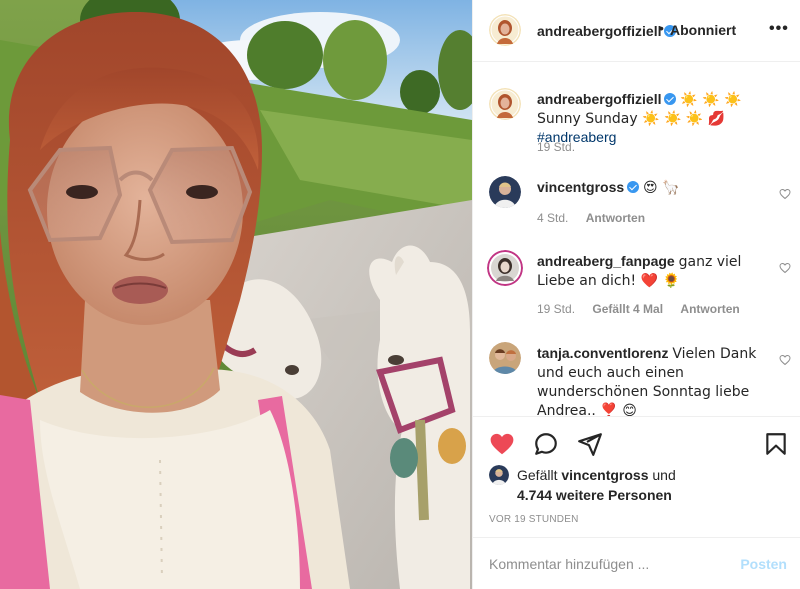 This screenshot has width=800, height=589. What do you see at coordinates (627, 309) in the screenshot?
I see `comment-likes: Gefällt 4 Mal` at bounding box center [627, 309].